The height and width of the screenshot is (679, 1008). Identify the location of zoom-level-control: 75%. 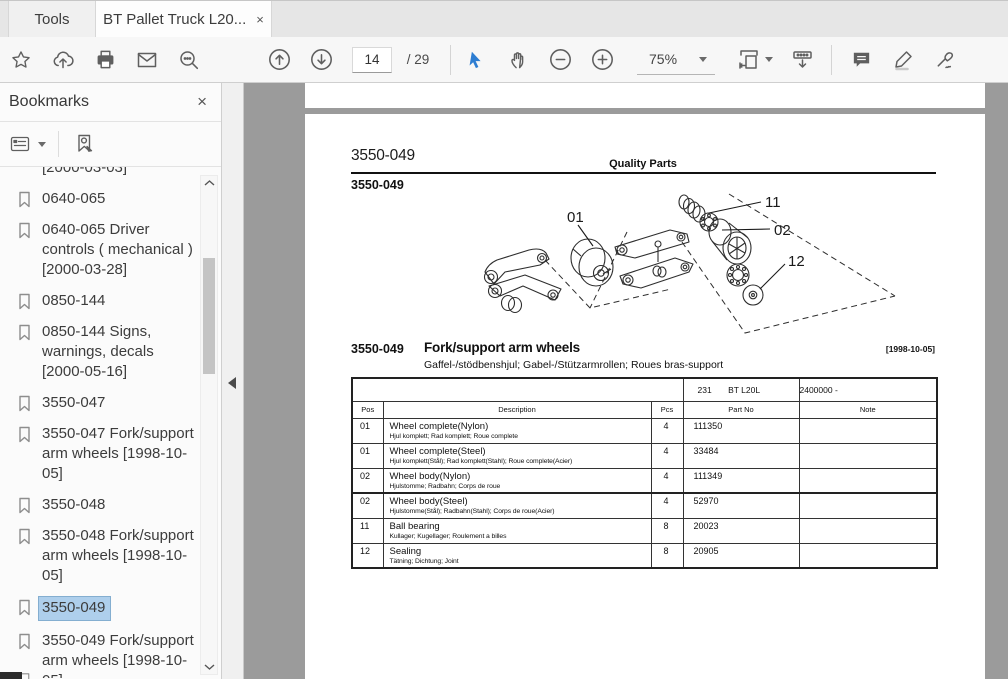
(676, 60).